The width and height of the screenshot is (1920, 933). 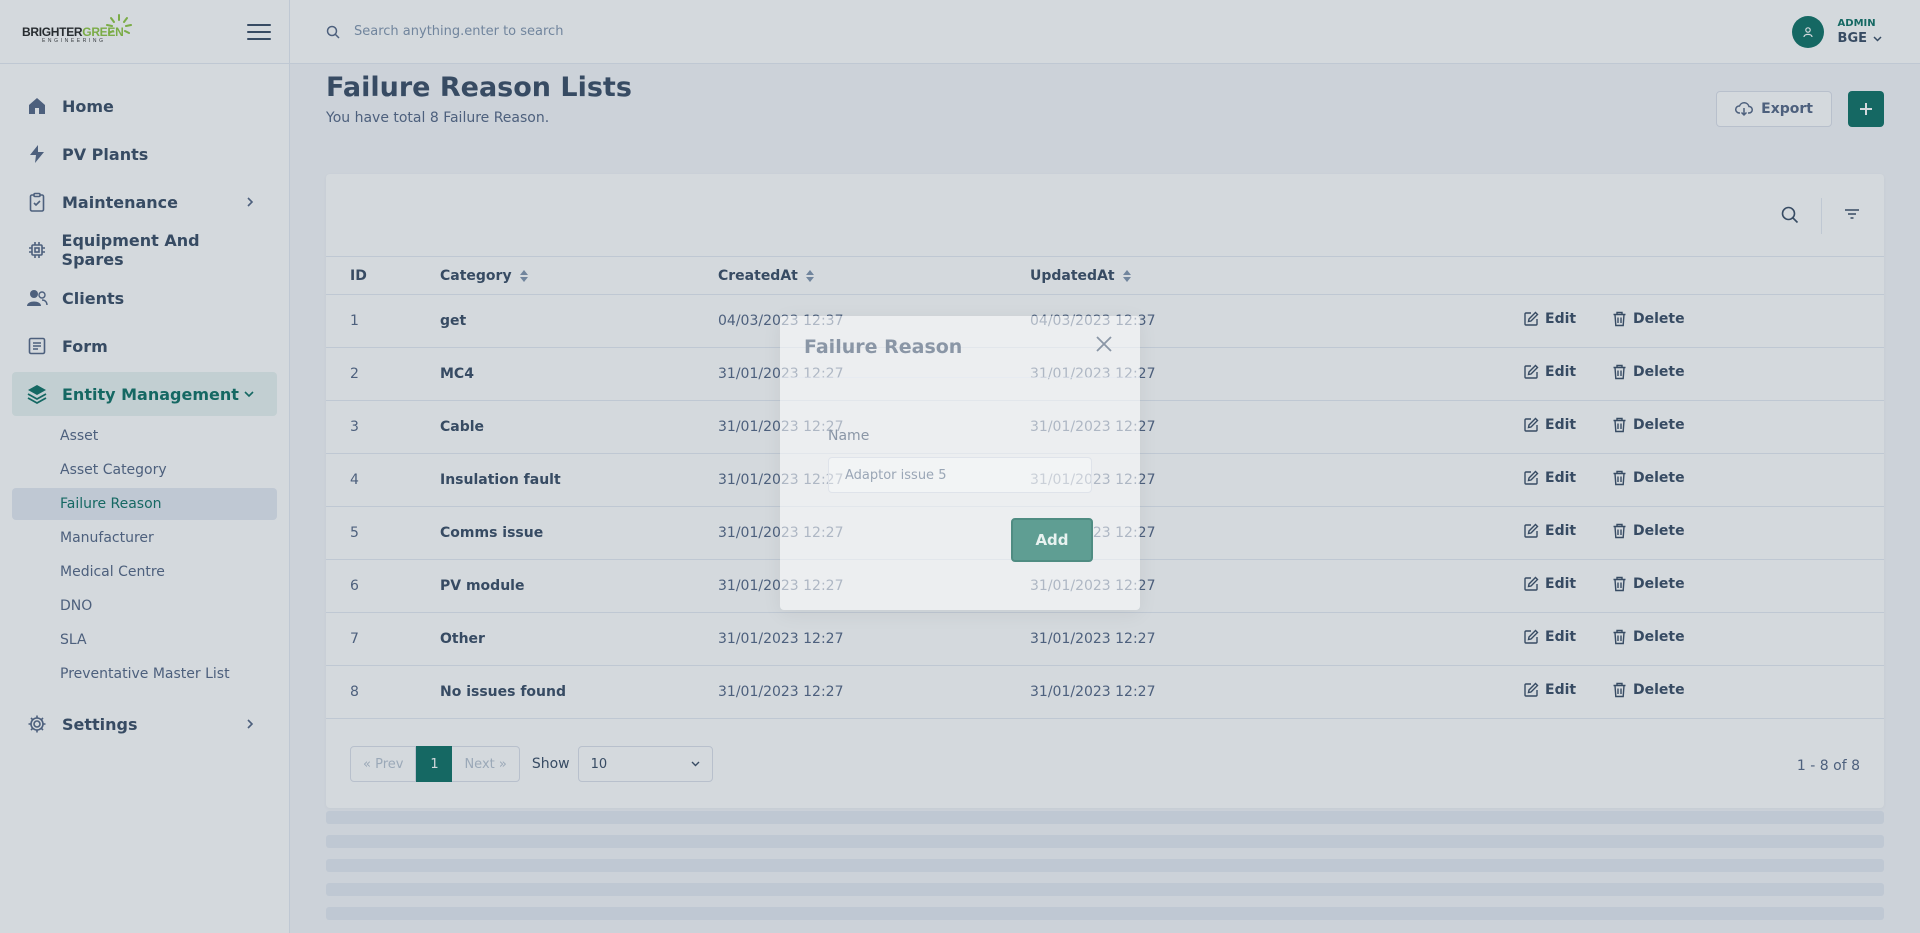 What do you see at coordinates (1052, 540) in the screenshot?
I see `add-submit-button: Add` at bounding box center [1052, 540].